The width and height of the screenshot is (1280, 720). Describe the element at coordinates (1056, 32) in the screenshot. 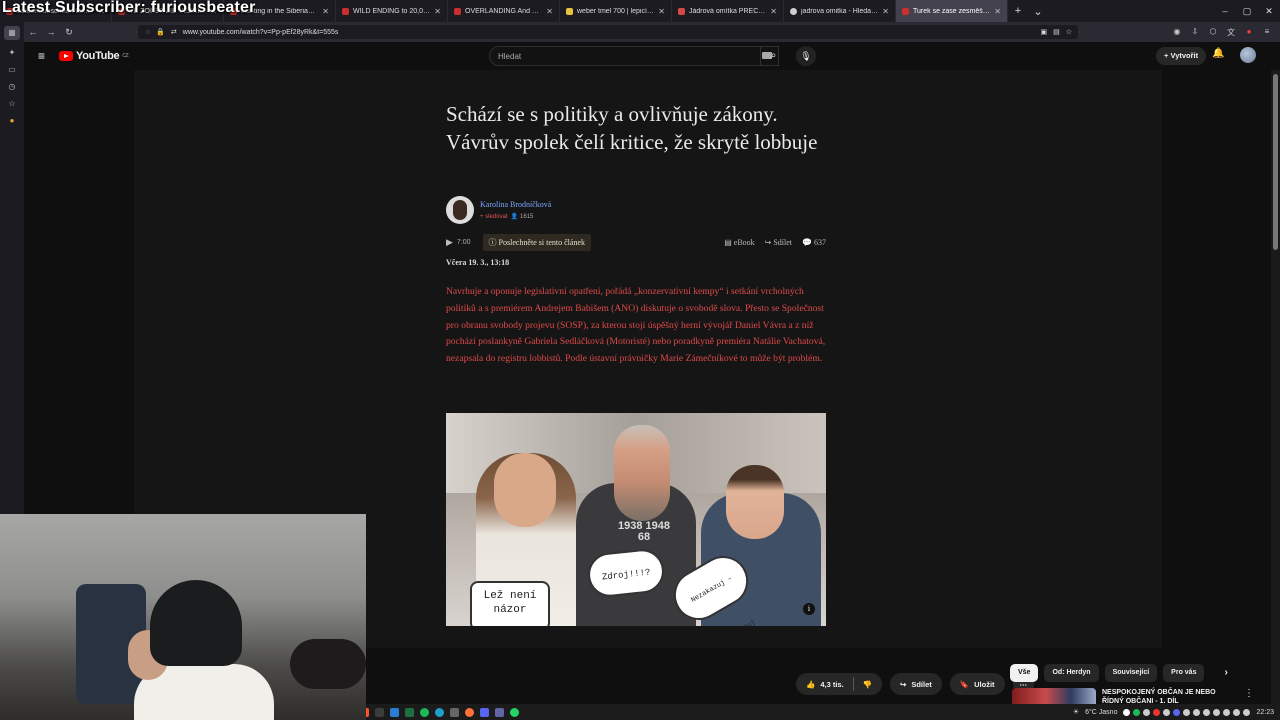

I see `reader-view-icon: ▤` at that location.